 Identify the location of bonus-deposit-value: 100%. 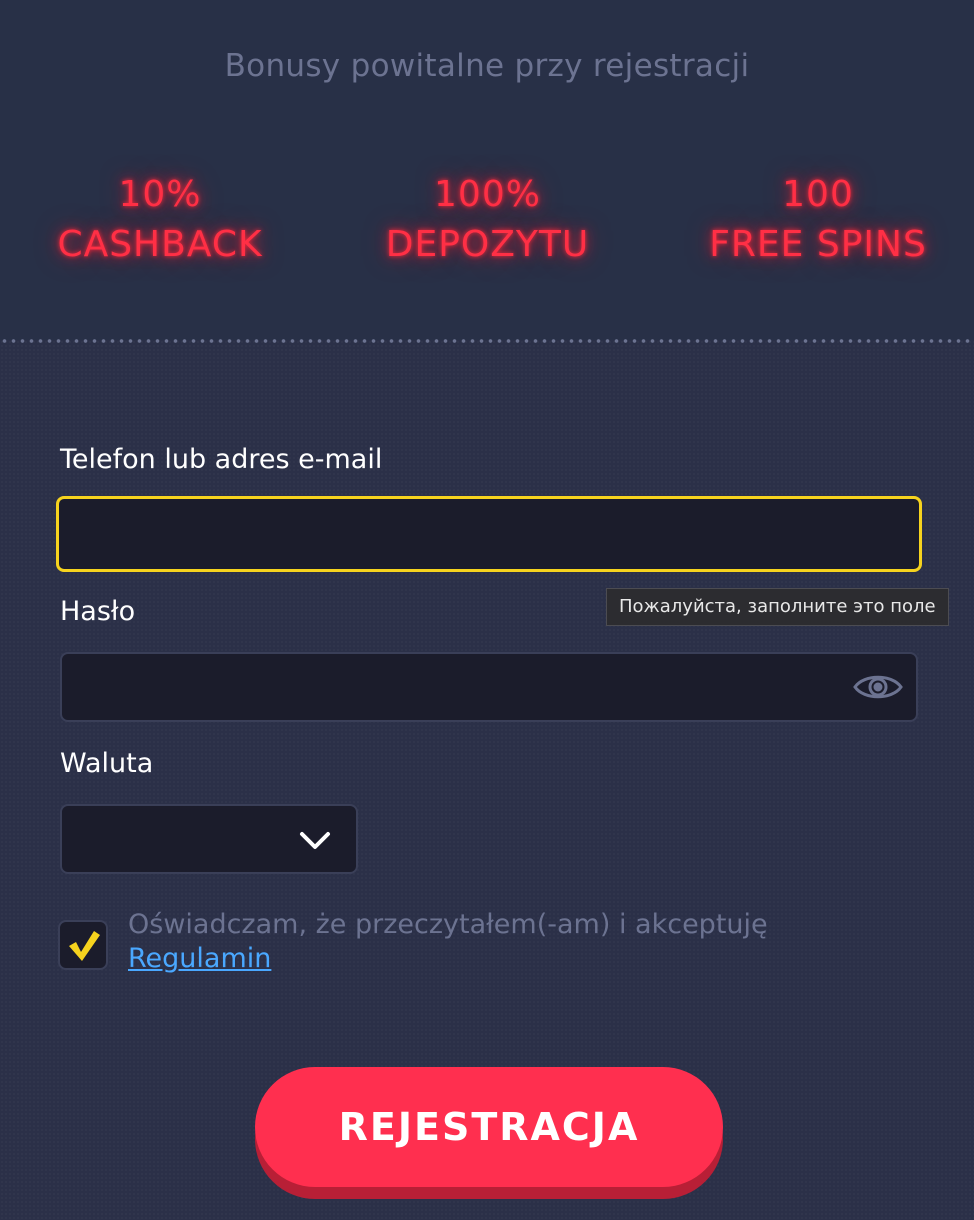
(487, 194).